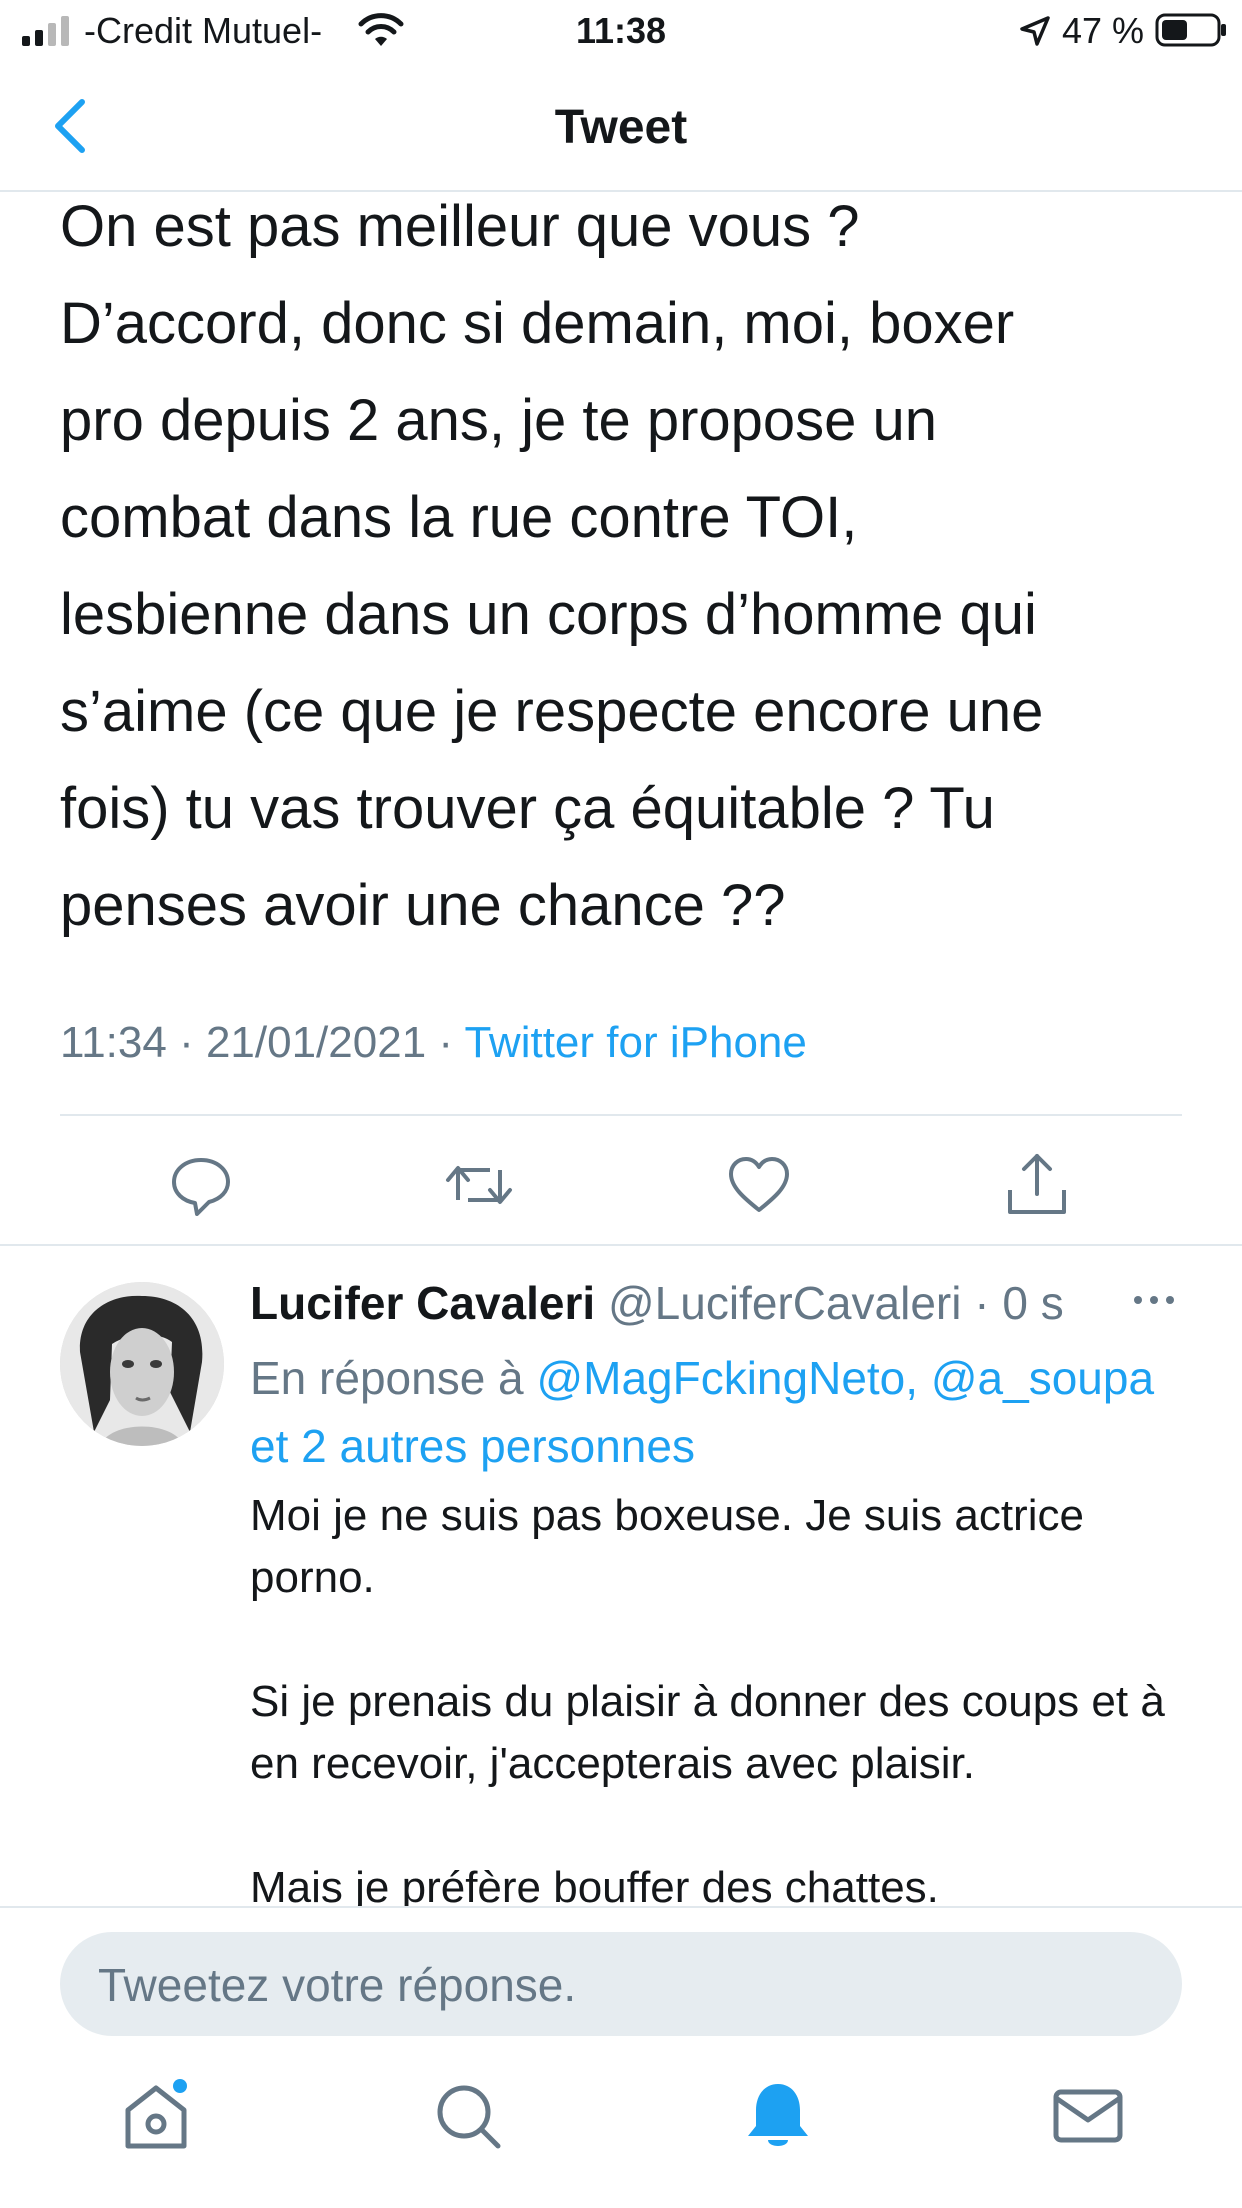 This screenshot has height=2208, width=1242. I want to click on tweet-source-link: Twitter for iPhone, so click(635, 1042).